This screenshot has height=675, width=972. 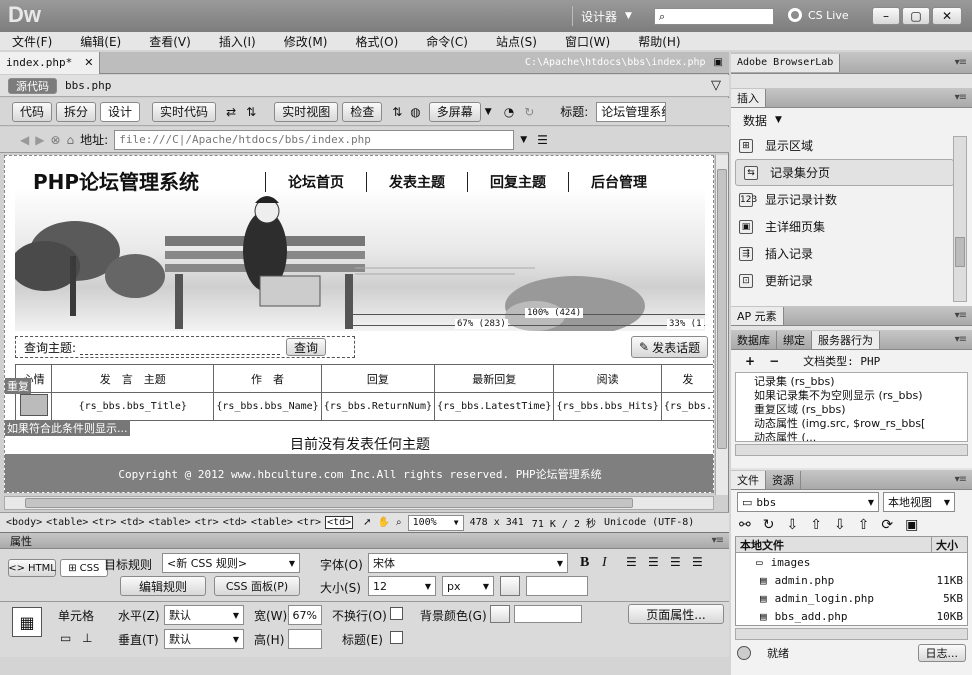 What do you see at coordinates (851, 145) in the screenshot?
I see `insert-item: ⊞ 显示区域` at bounding box center [851, 145].